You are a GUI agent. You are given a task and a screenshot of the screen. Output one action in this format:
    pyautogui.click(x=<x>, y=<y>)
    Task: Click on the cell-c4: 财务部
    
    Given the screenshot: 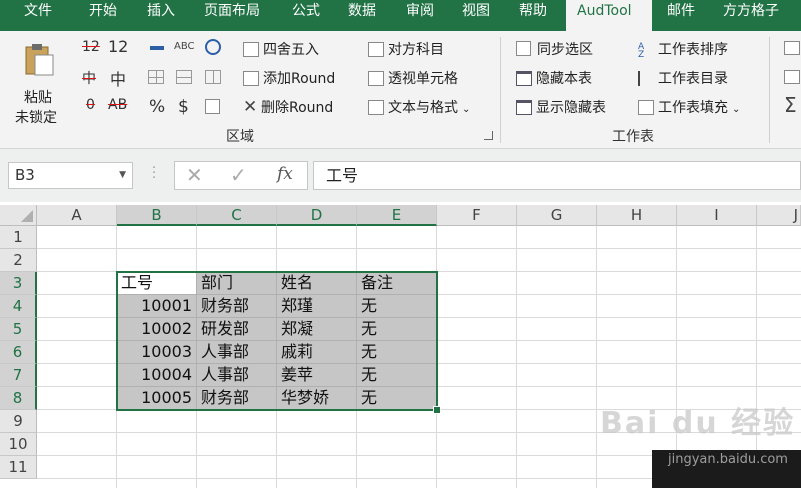 What is the action you would take?
    pyautogui.click(x=237, y=306)
    